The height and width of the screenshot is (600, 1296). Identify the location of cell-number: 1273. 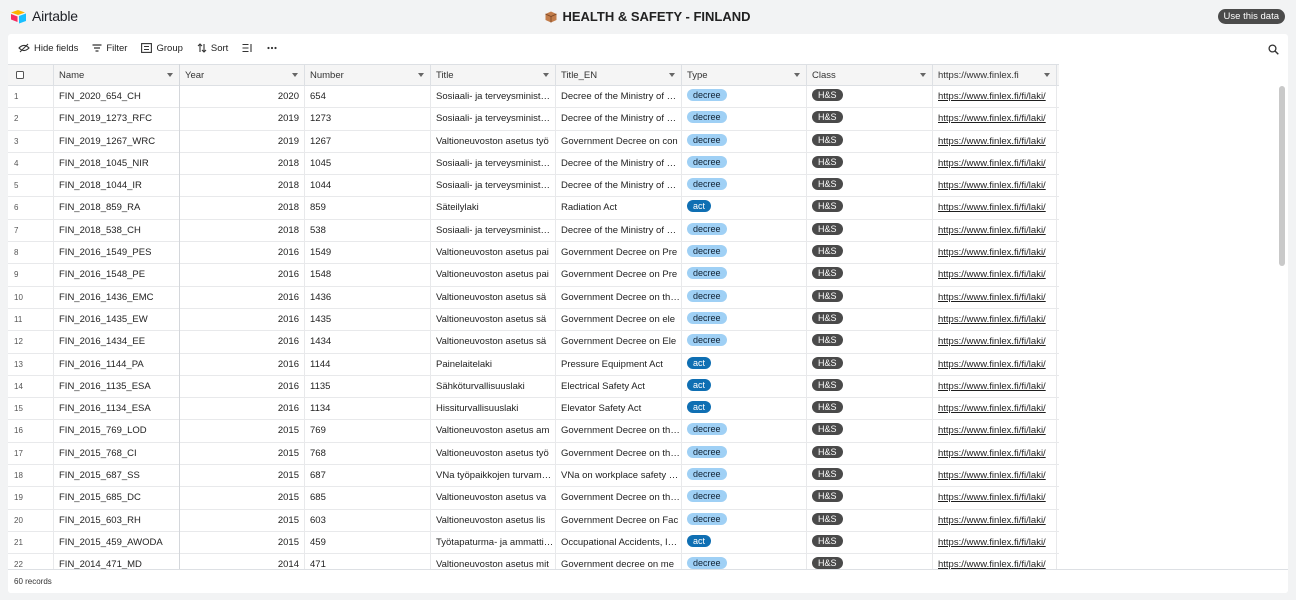
(368, 119).